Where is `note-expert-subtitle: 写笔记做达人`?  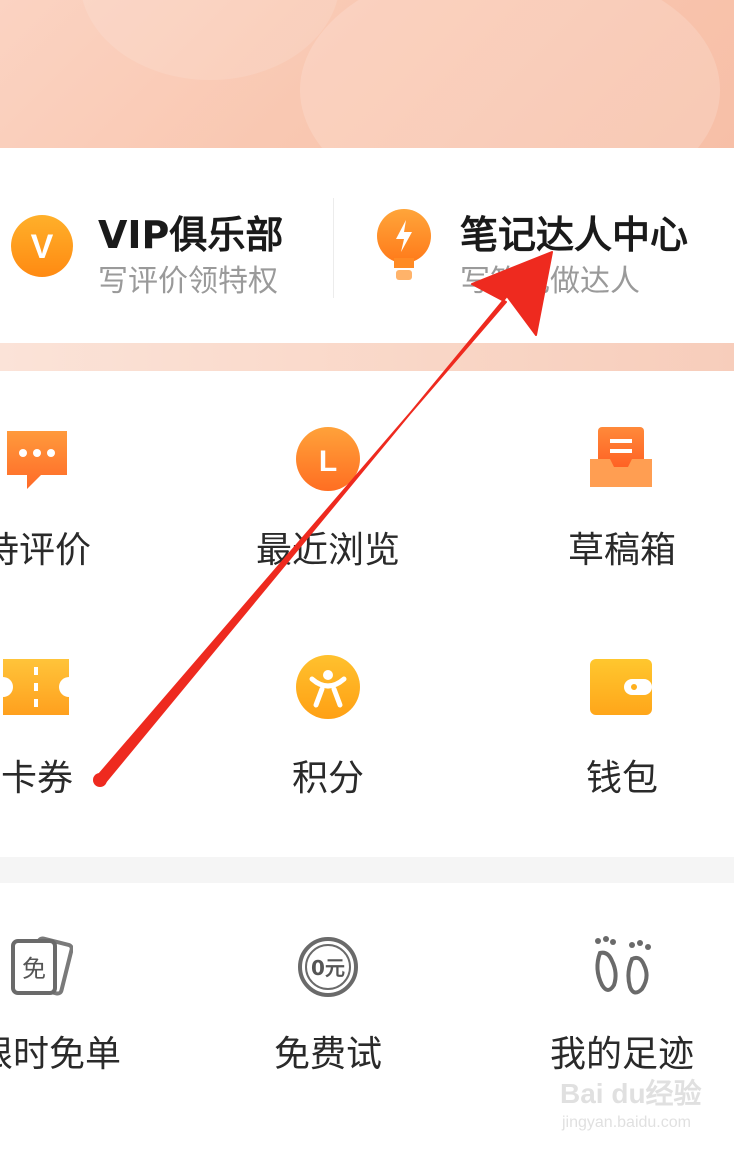
note-expert-subtitle: 写笔记做达人 is located at coordinates (550, 281).